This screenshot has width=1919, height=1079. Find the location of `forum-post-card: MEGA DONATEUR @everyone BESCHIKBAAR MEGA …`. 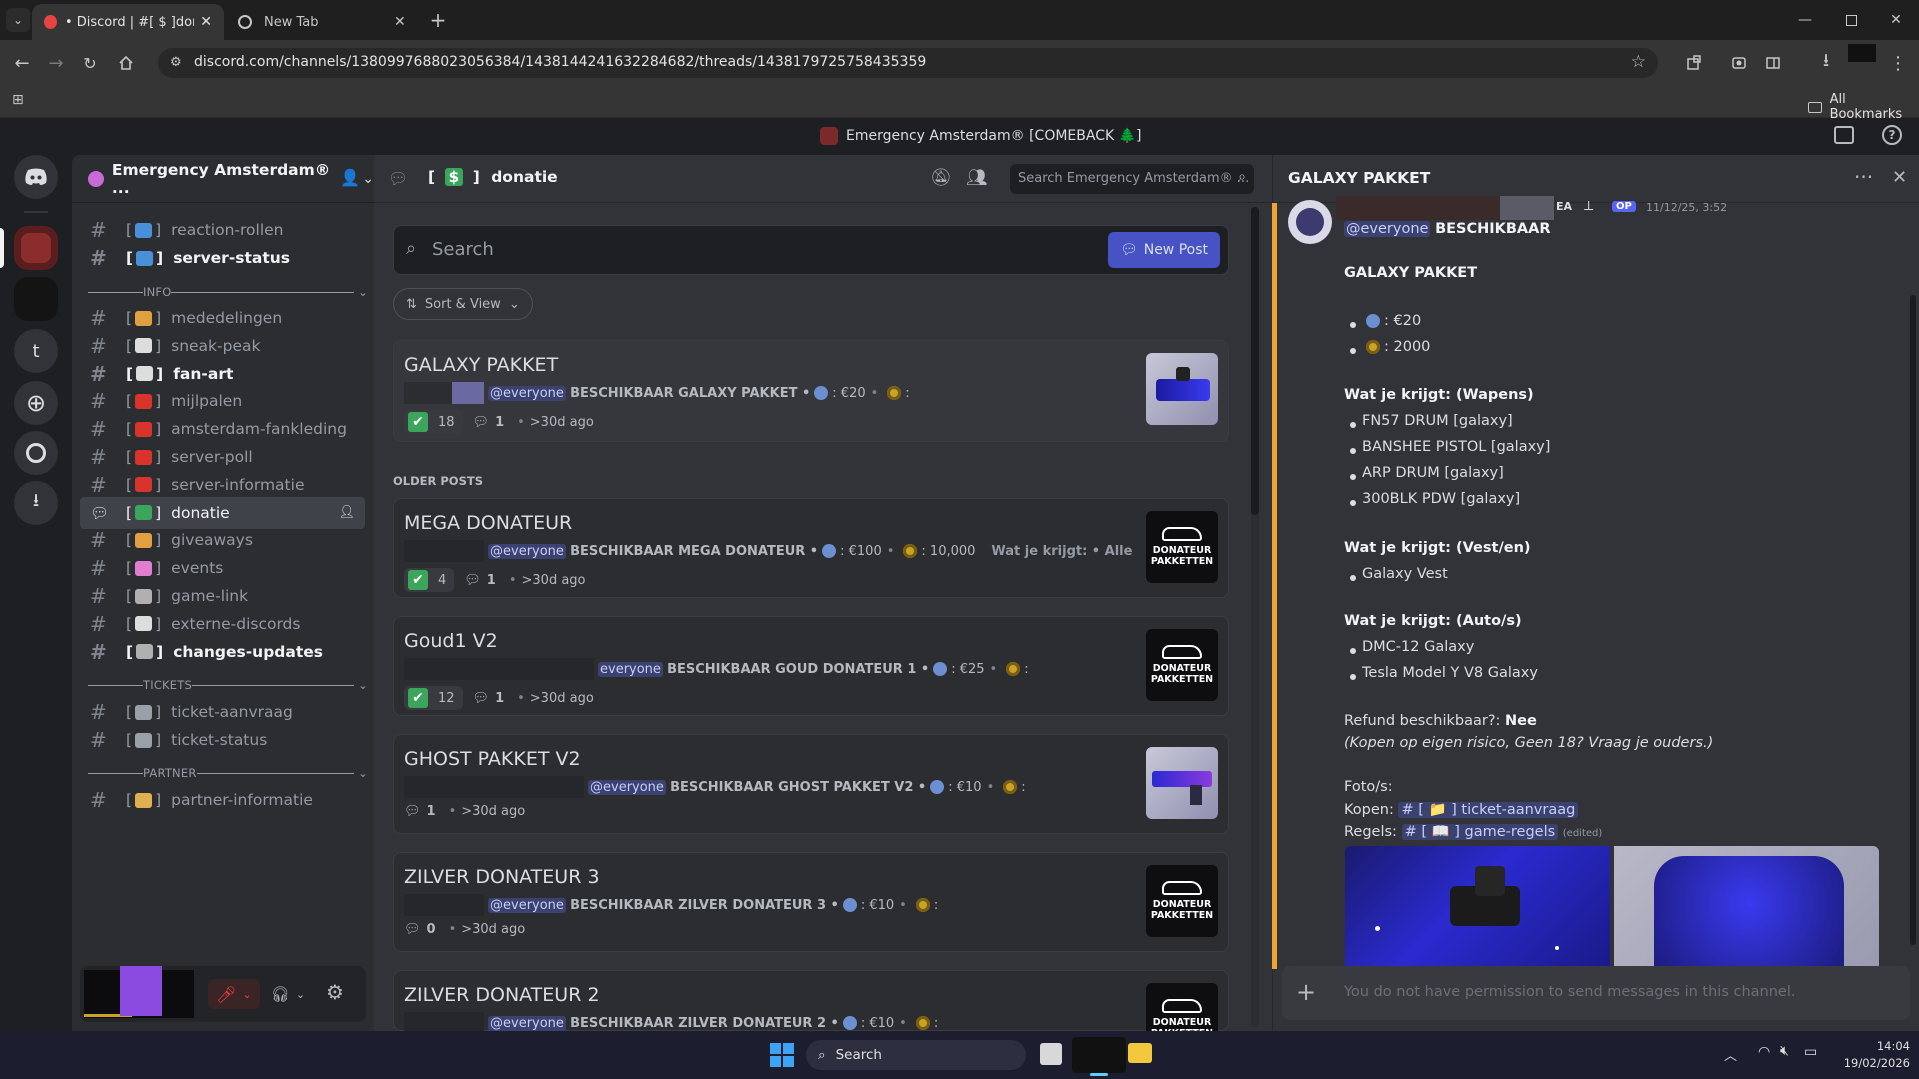

forum-post-card: MEGA DONATEUR @everyone BESCHIKBAAR MEGA … is located at coordinates (811, 548).